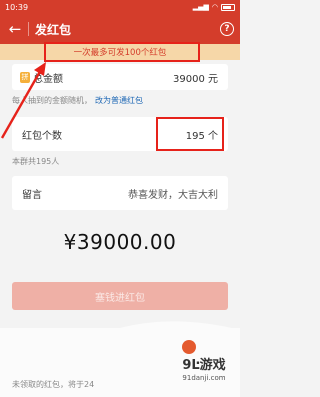 This screenshot has height=397, width=320. What do you see at coordinates (120, 296) in the screenshot?
I see `submit-button: 塞钱进红包` at bounding box center [120, 296].